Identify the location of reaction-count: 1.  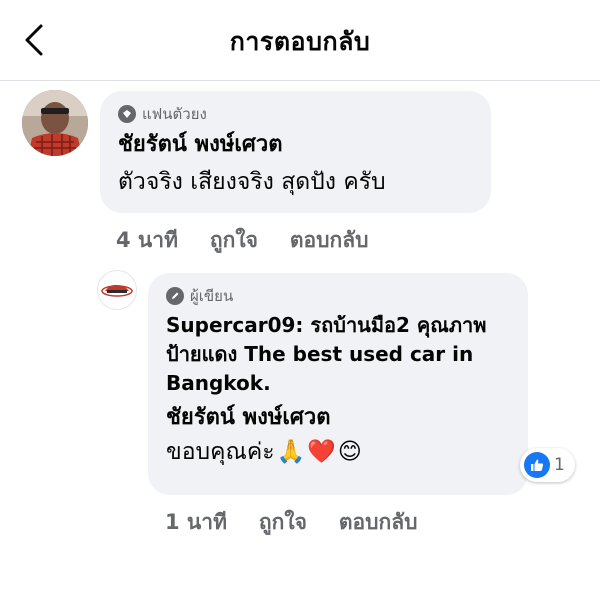
(547, 465).